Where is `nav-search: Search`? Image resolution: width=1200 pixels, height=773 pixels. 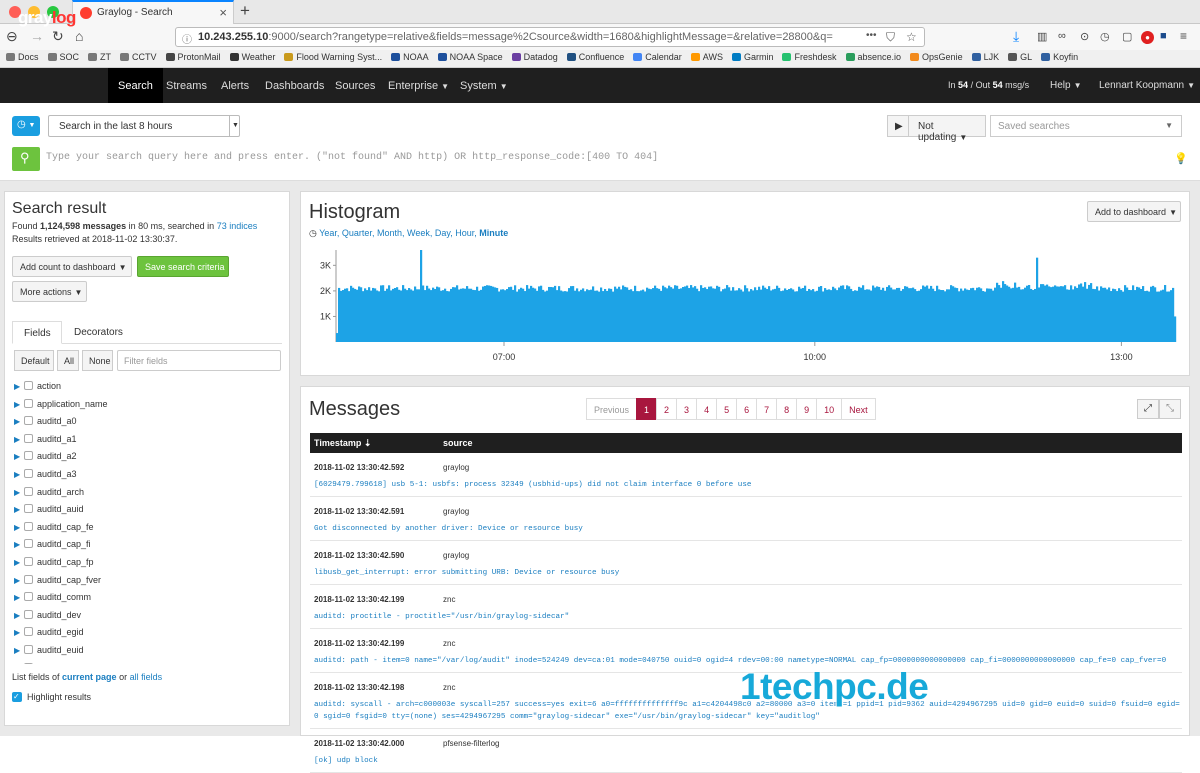
nav-search: Search is located at coordinates (135, 85).